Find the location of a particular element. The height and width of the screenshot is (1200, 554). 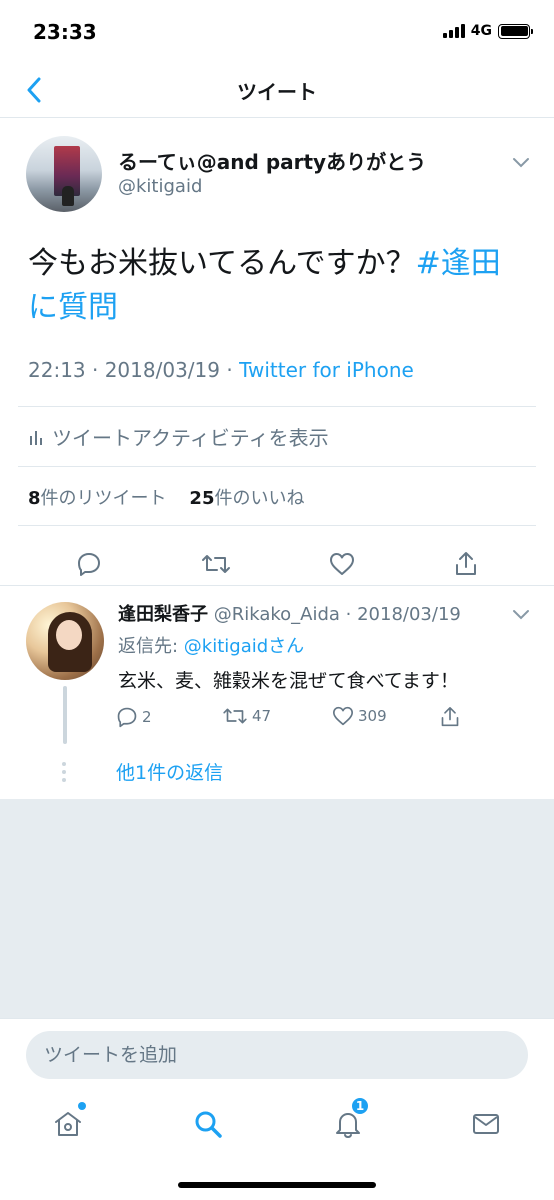

reply-text: 玄米、麦、雑穀米を混ぜて食べてます！ is located at coordinates (288, 681).